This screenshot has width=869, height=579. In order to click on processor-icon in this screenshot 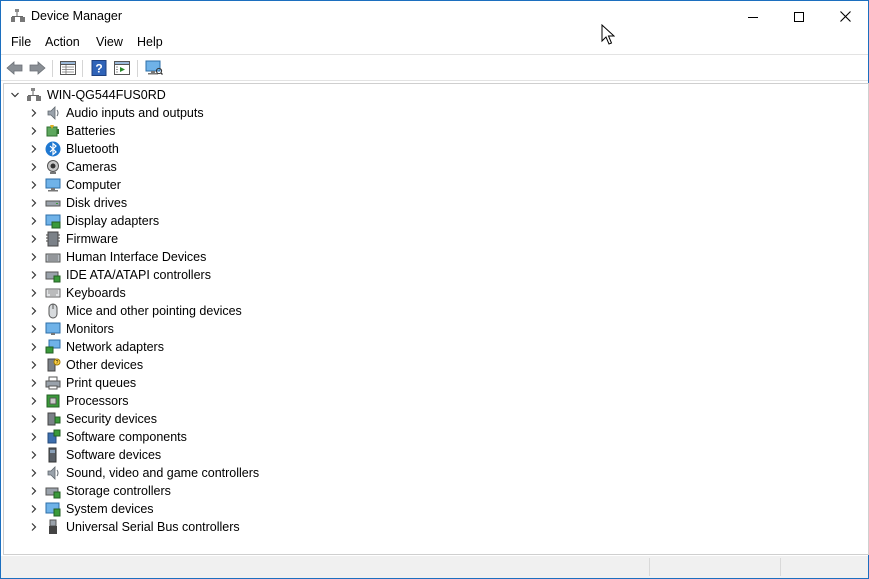, I will do `click(53, 401)`.